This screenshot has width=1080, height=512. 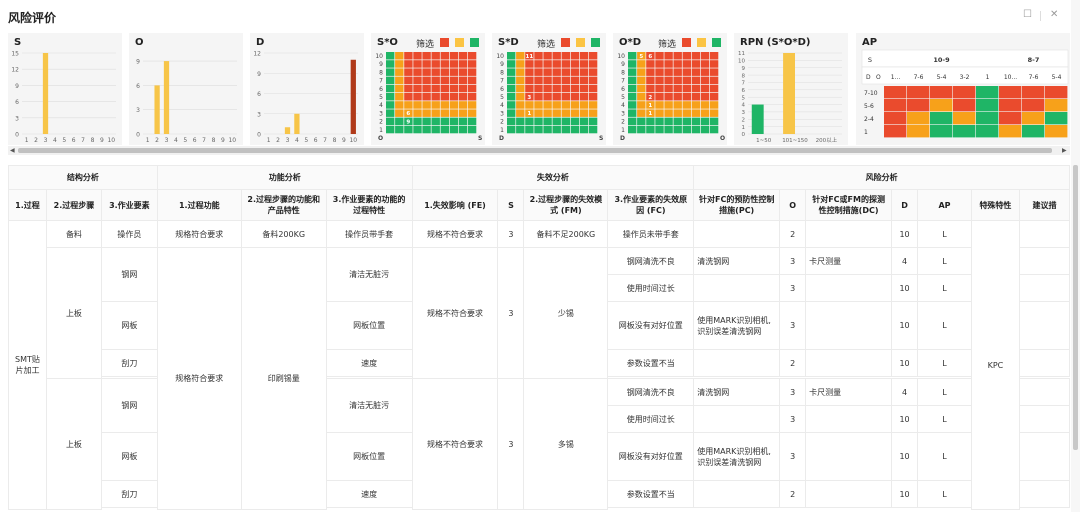 What do you see at coordinates (63, 97) in the screenshot?
I see `chart-s: 036912151 2 3 4 5 6 7 8 9 10` at bounding box center [63, 97].